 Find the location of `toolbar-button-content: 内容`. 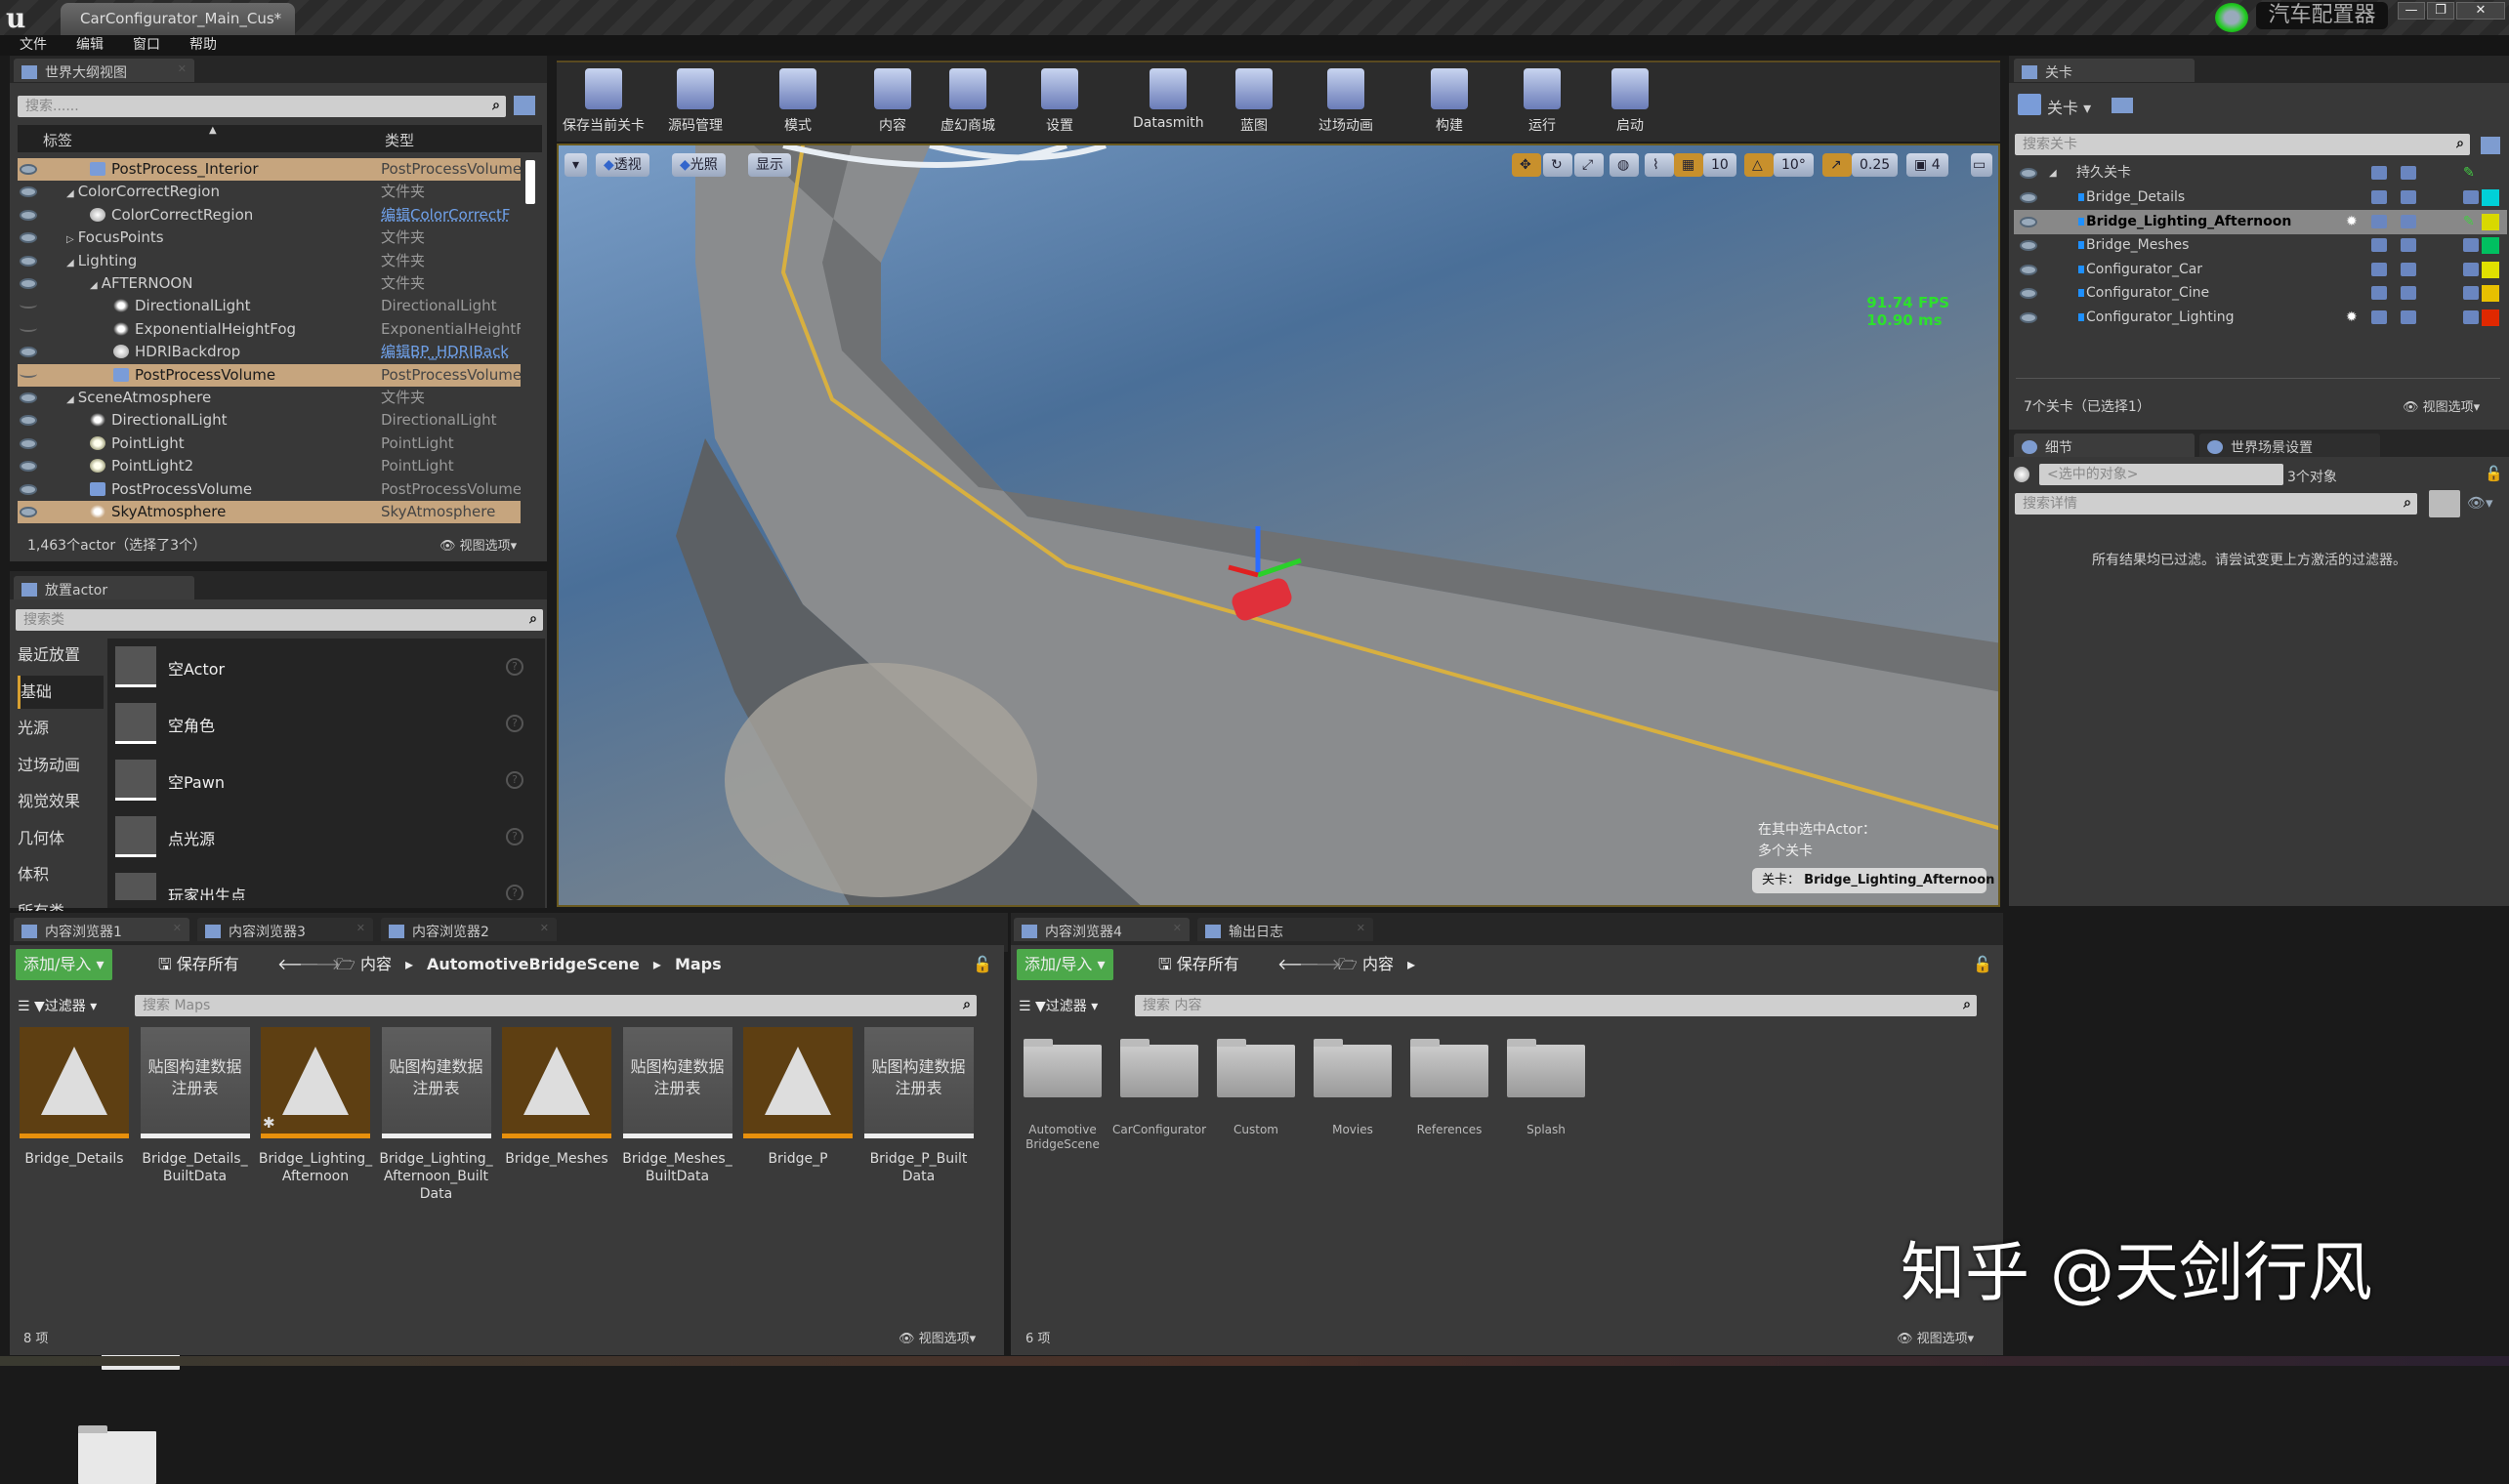

toolbar-button-content: 内容 is located at coordinates (892, 102).